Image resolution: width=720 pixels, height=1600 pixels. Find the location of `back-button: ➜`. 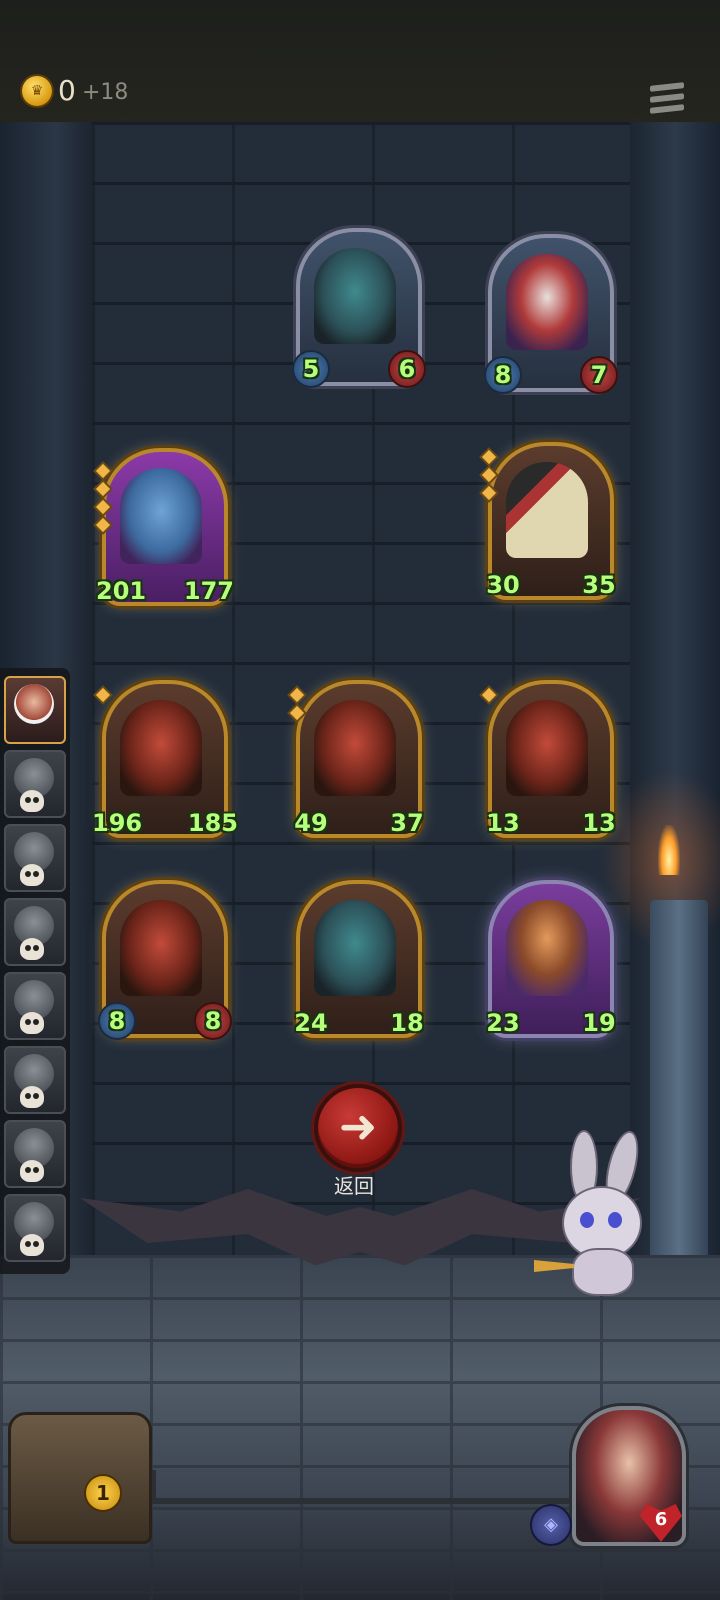

back-button: ➜ is located at coordinates (358, 1128).